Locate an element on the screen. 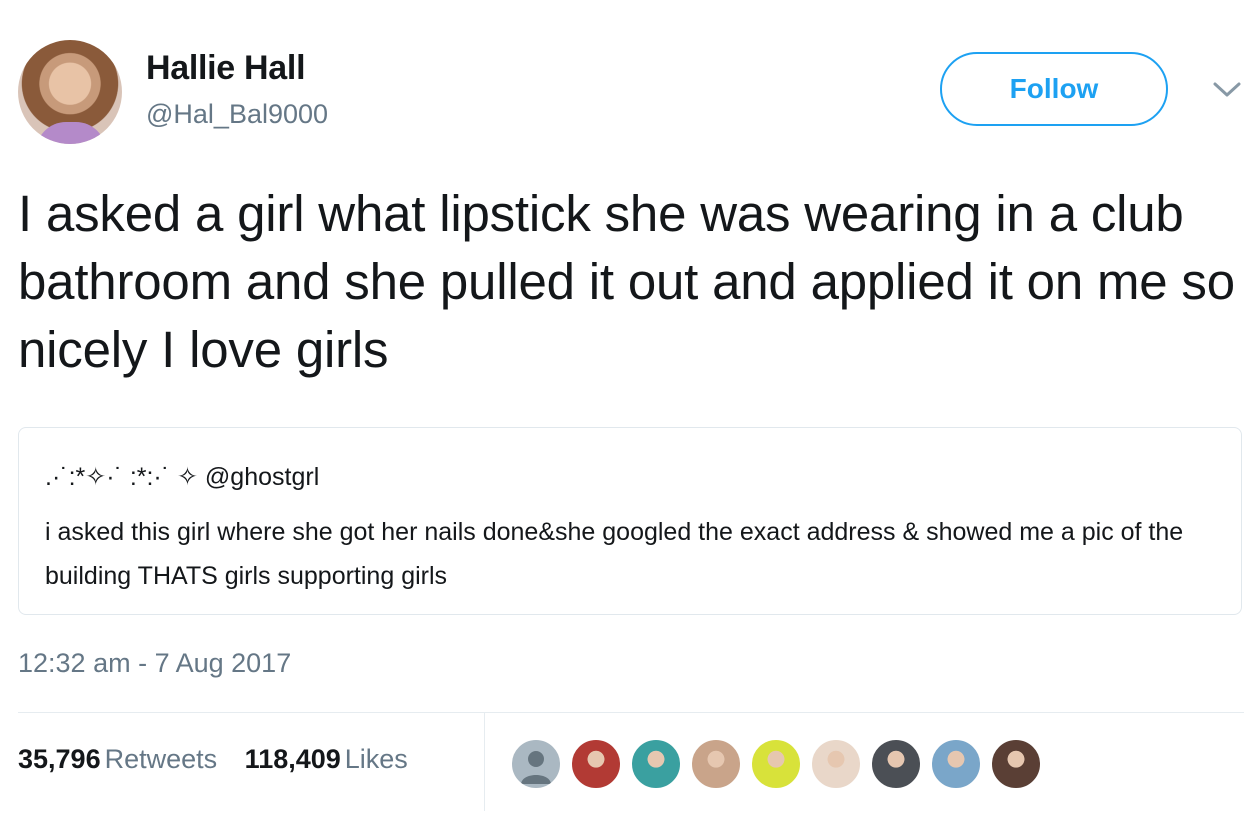  likes-count: 118,409 is located at coordinates (292, 759).